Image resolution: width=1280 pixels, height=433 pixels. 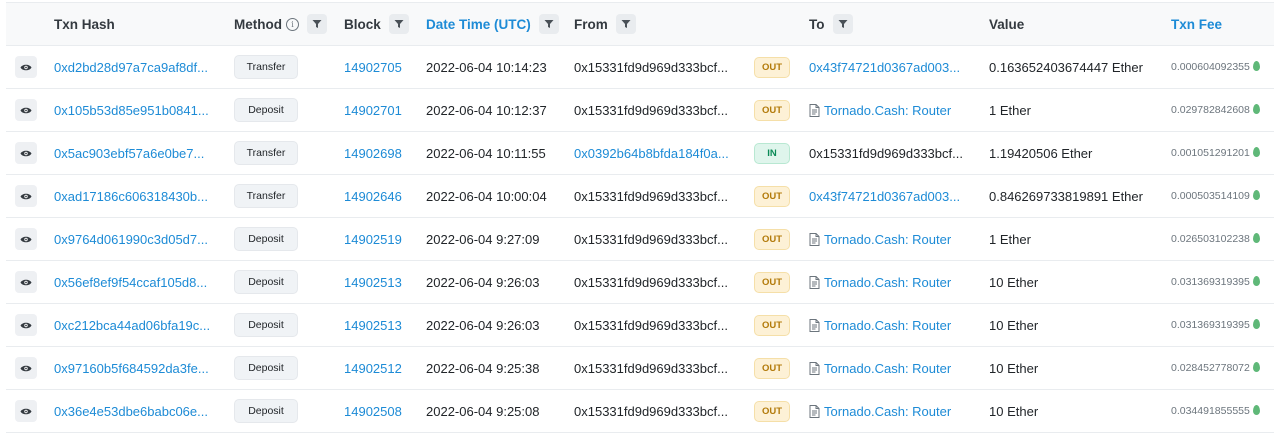 I want to click on header-value: Value, so click(x=1006, y=24).